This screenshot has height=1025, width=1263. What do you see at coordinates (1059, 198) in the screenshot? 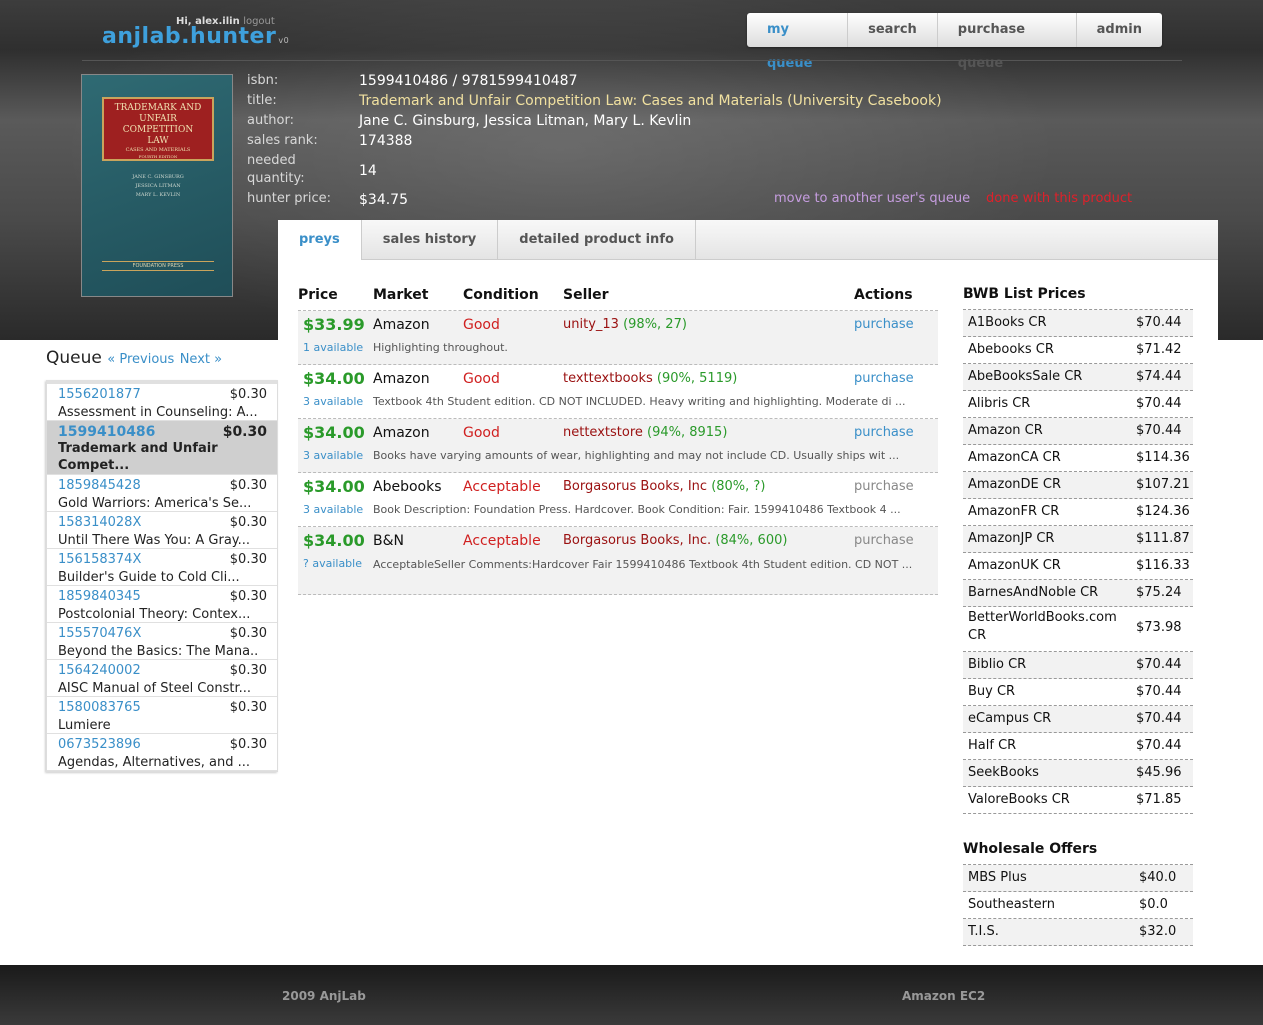
I see `done-product-link: done with this product` at bounding box center [1059, 198].